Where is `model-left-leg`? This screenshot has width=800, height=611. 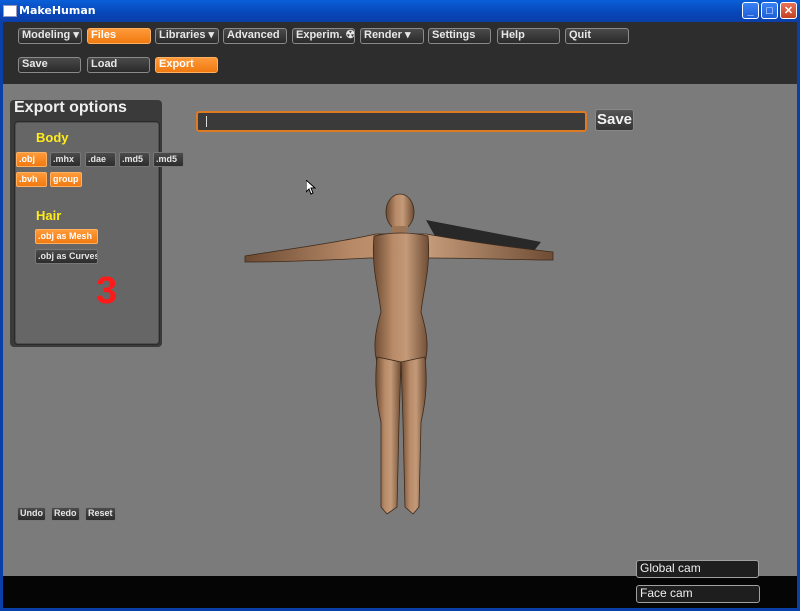
model-left-leg is located at coordinates (388, 435).